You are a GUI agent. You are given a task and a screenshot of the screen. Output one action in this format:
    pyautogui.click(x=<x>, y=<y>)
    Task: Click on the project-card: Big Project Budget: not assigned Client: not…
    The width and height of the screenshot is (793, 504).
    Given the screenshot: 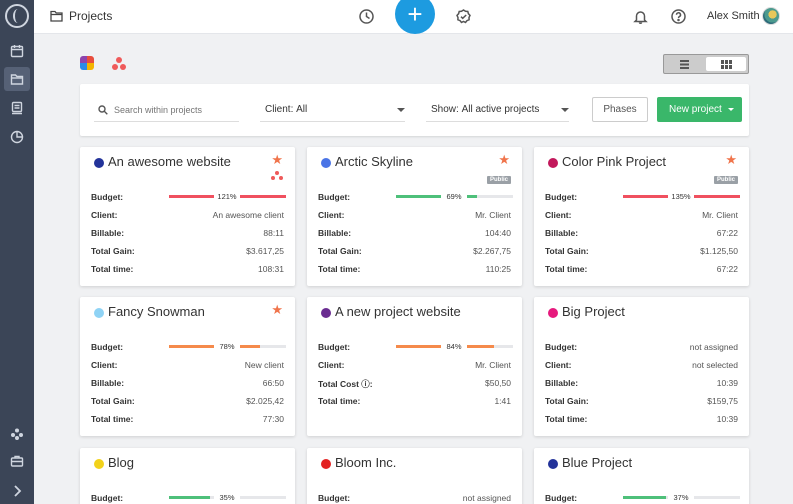 What is the action you would take?
    pyautogui.click(x=641, y=366)
    